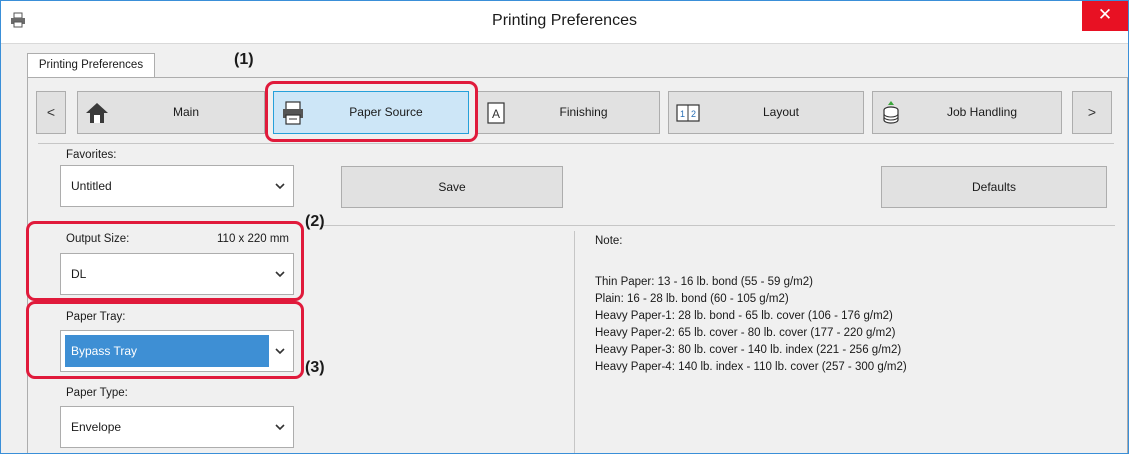 This screenshot has height=454, width=1129. I want to click on defaults-button: Defaults, so click(994, 187).